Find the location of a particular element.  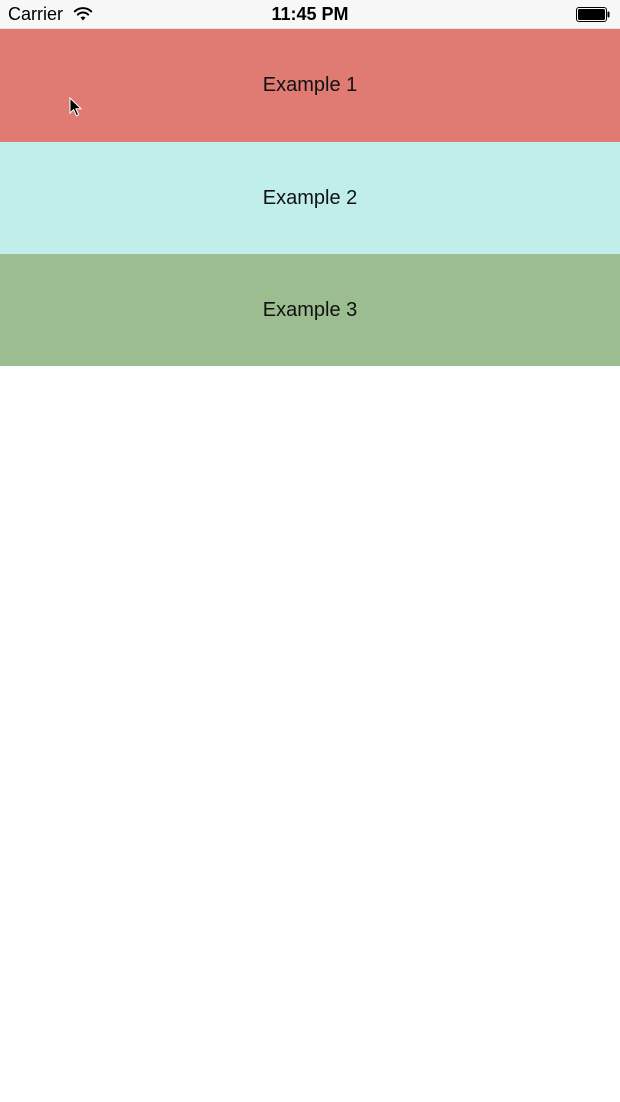

status-bar: Carrier 11:45 PM is located at coordinates (310, 14).